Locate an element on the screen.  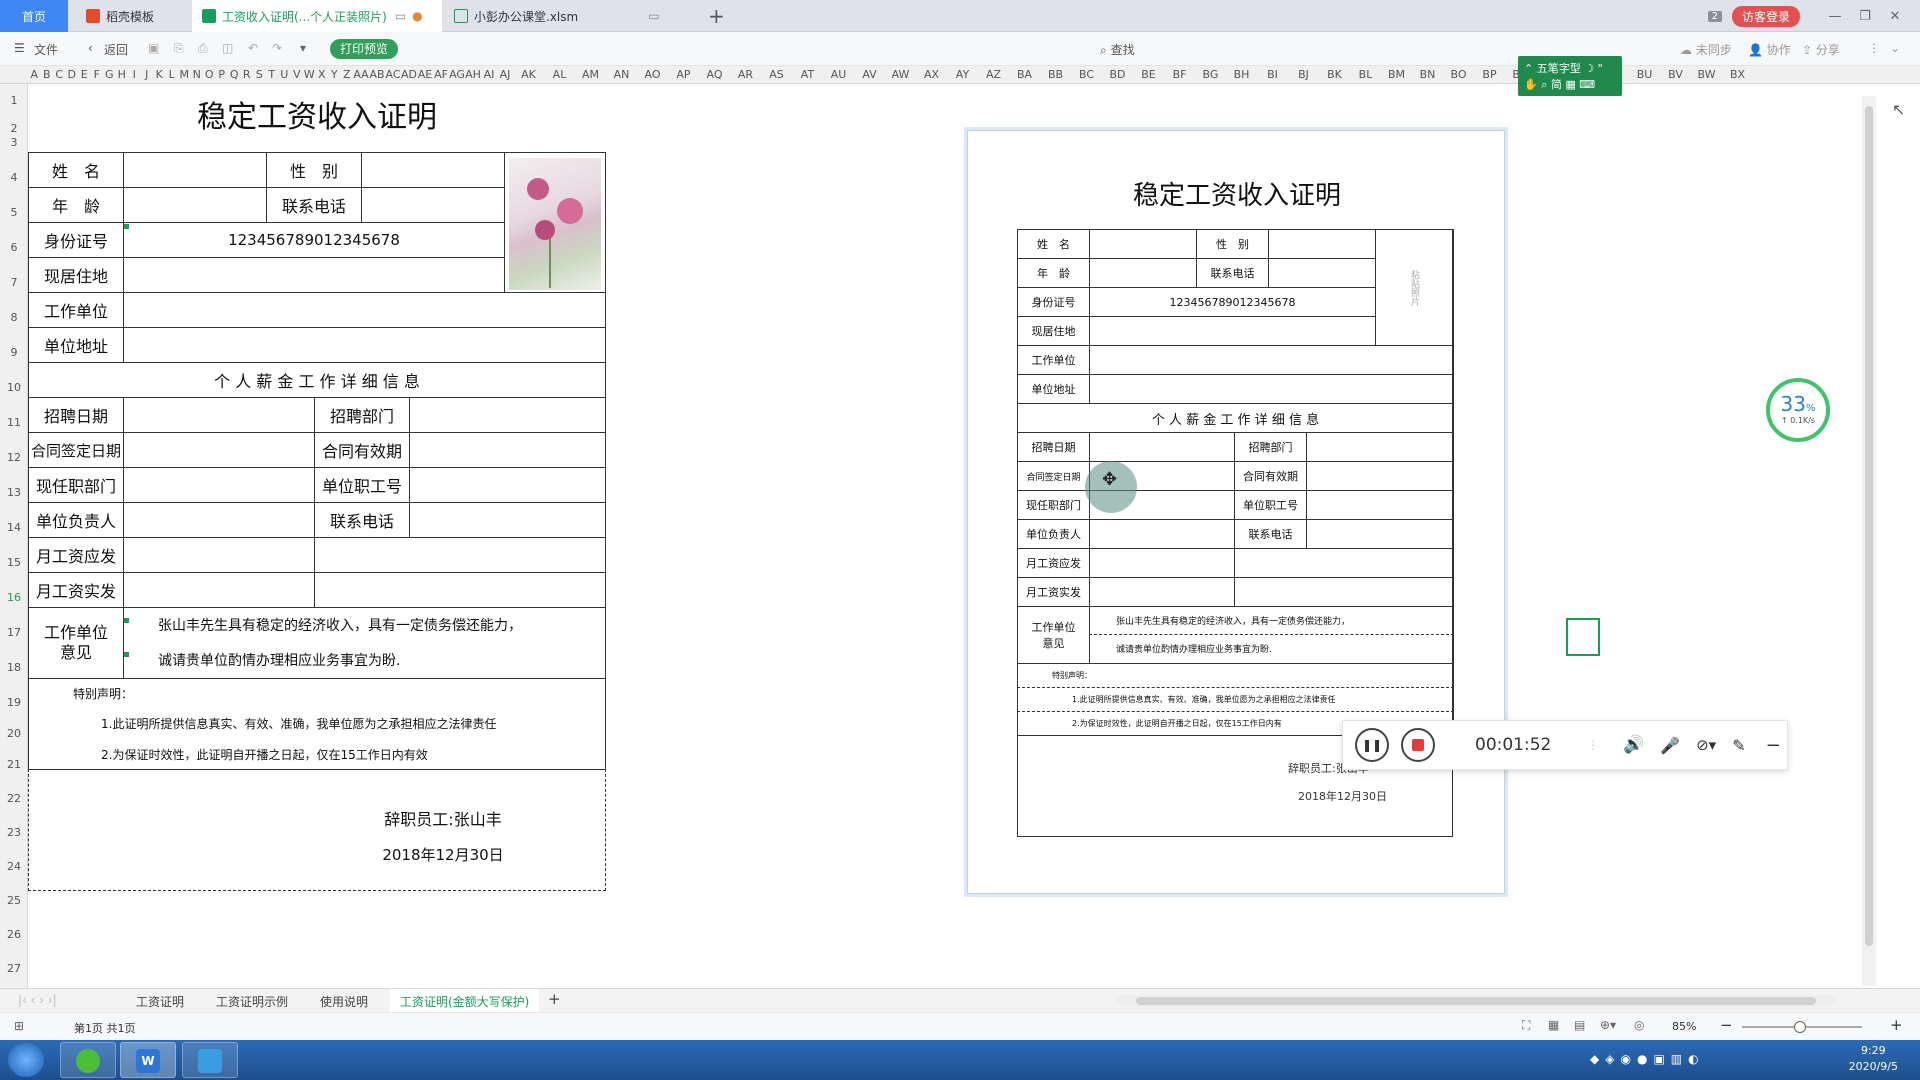
row-header-cell: 8 is located at coordinates (14, 317).